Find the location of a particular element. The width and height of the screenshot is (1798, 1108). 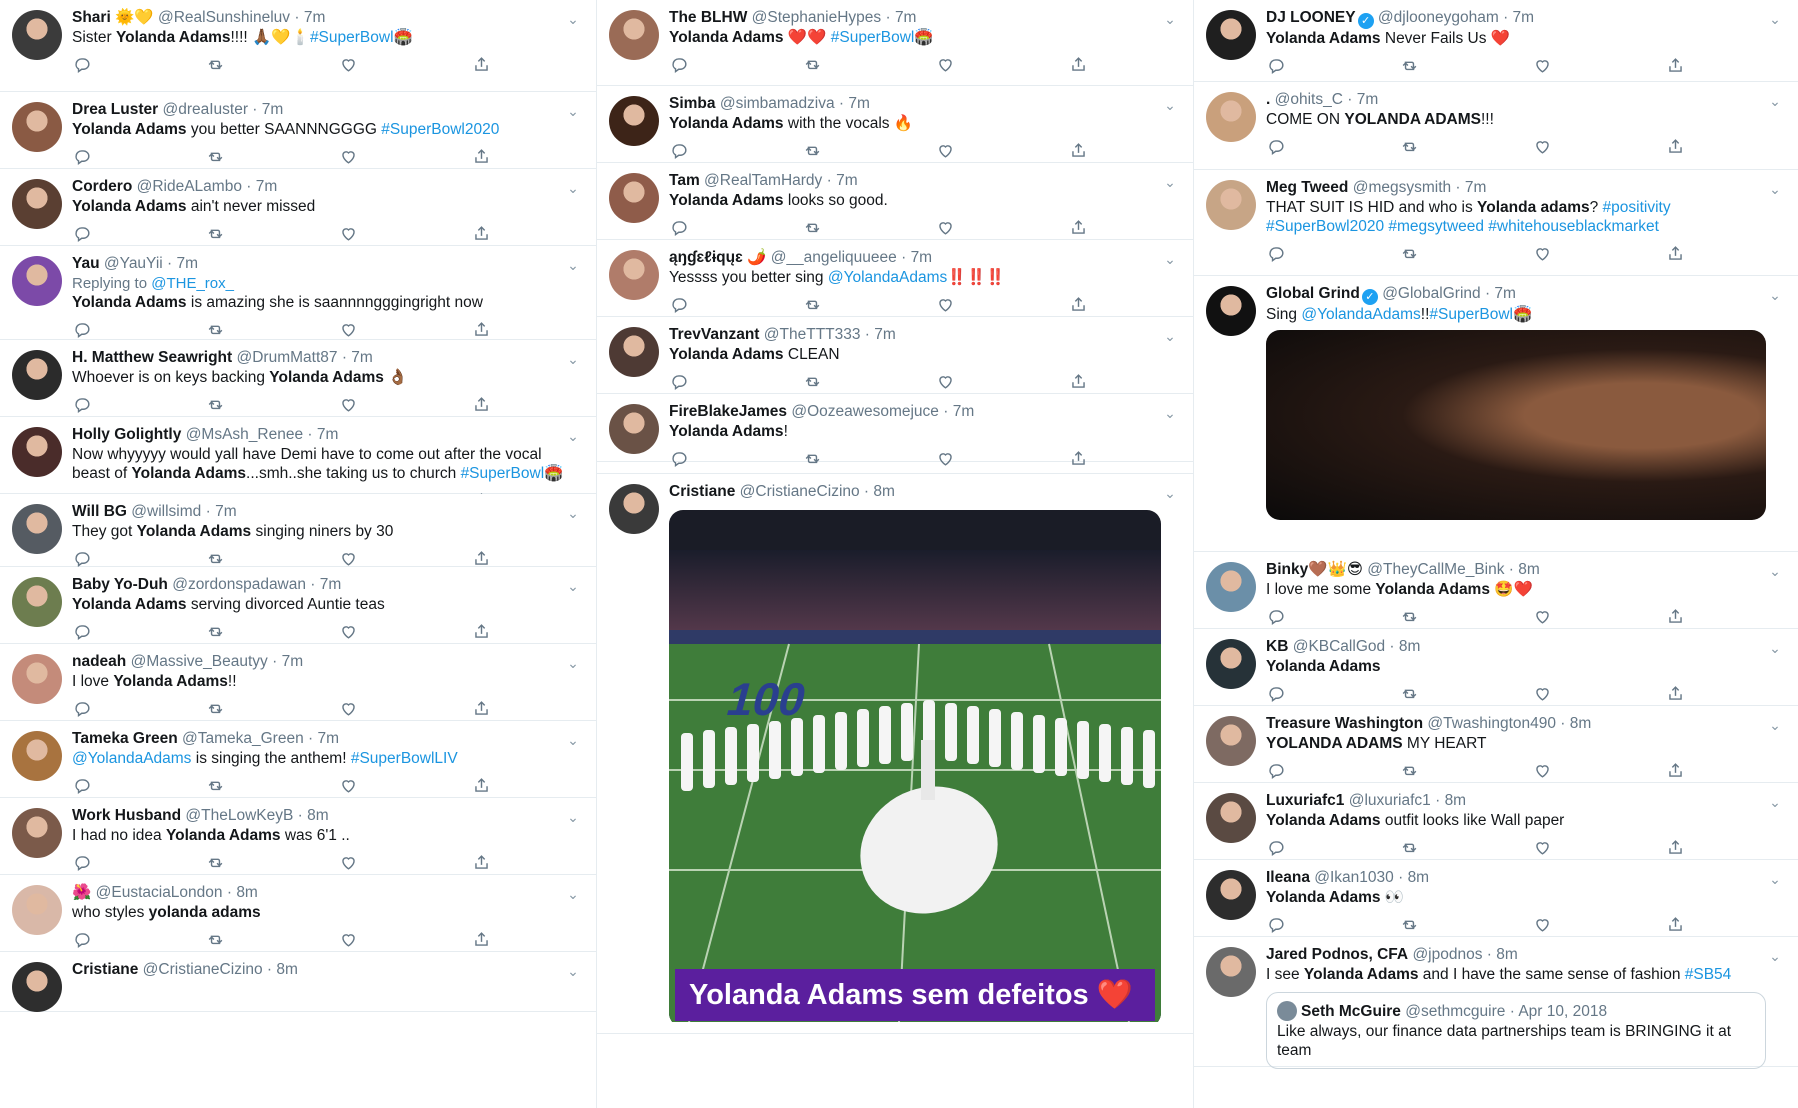

tweet: Ileana @Ikan1030 · 8m Yolanda Adams 👀 ⌄ is located at coordinates (1496, 898).